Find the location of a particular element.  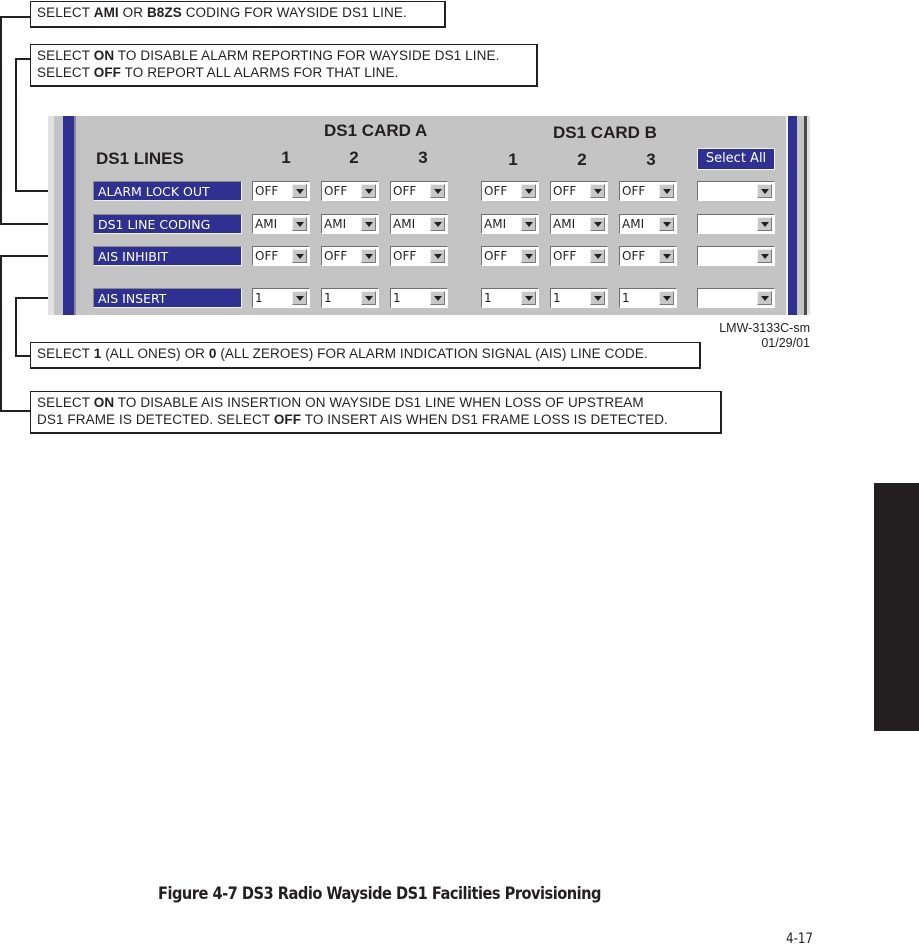

callout-bold: ON is located at coordinates (104, 55).